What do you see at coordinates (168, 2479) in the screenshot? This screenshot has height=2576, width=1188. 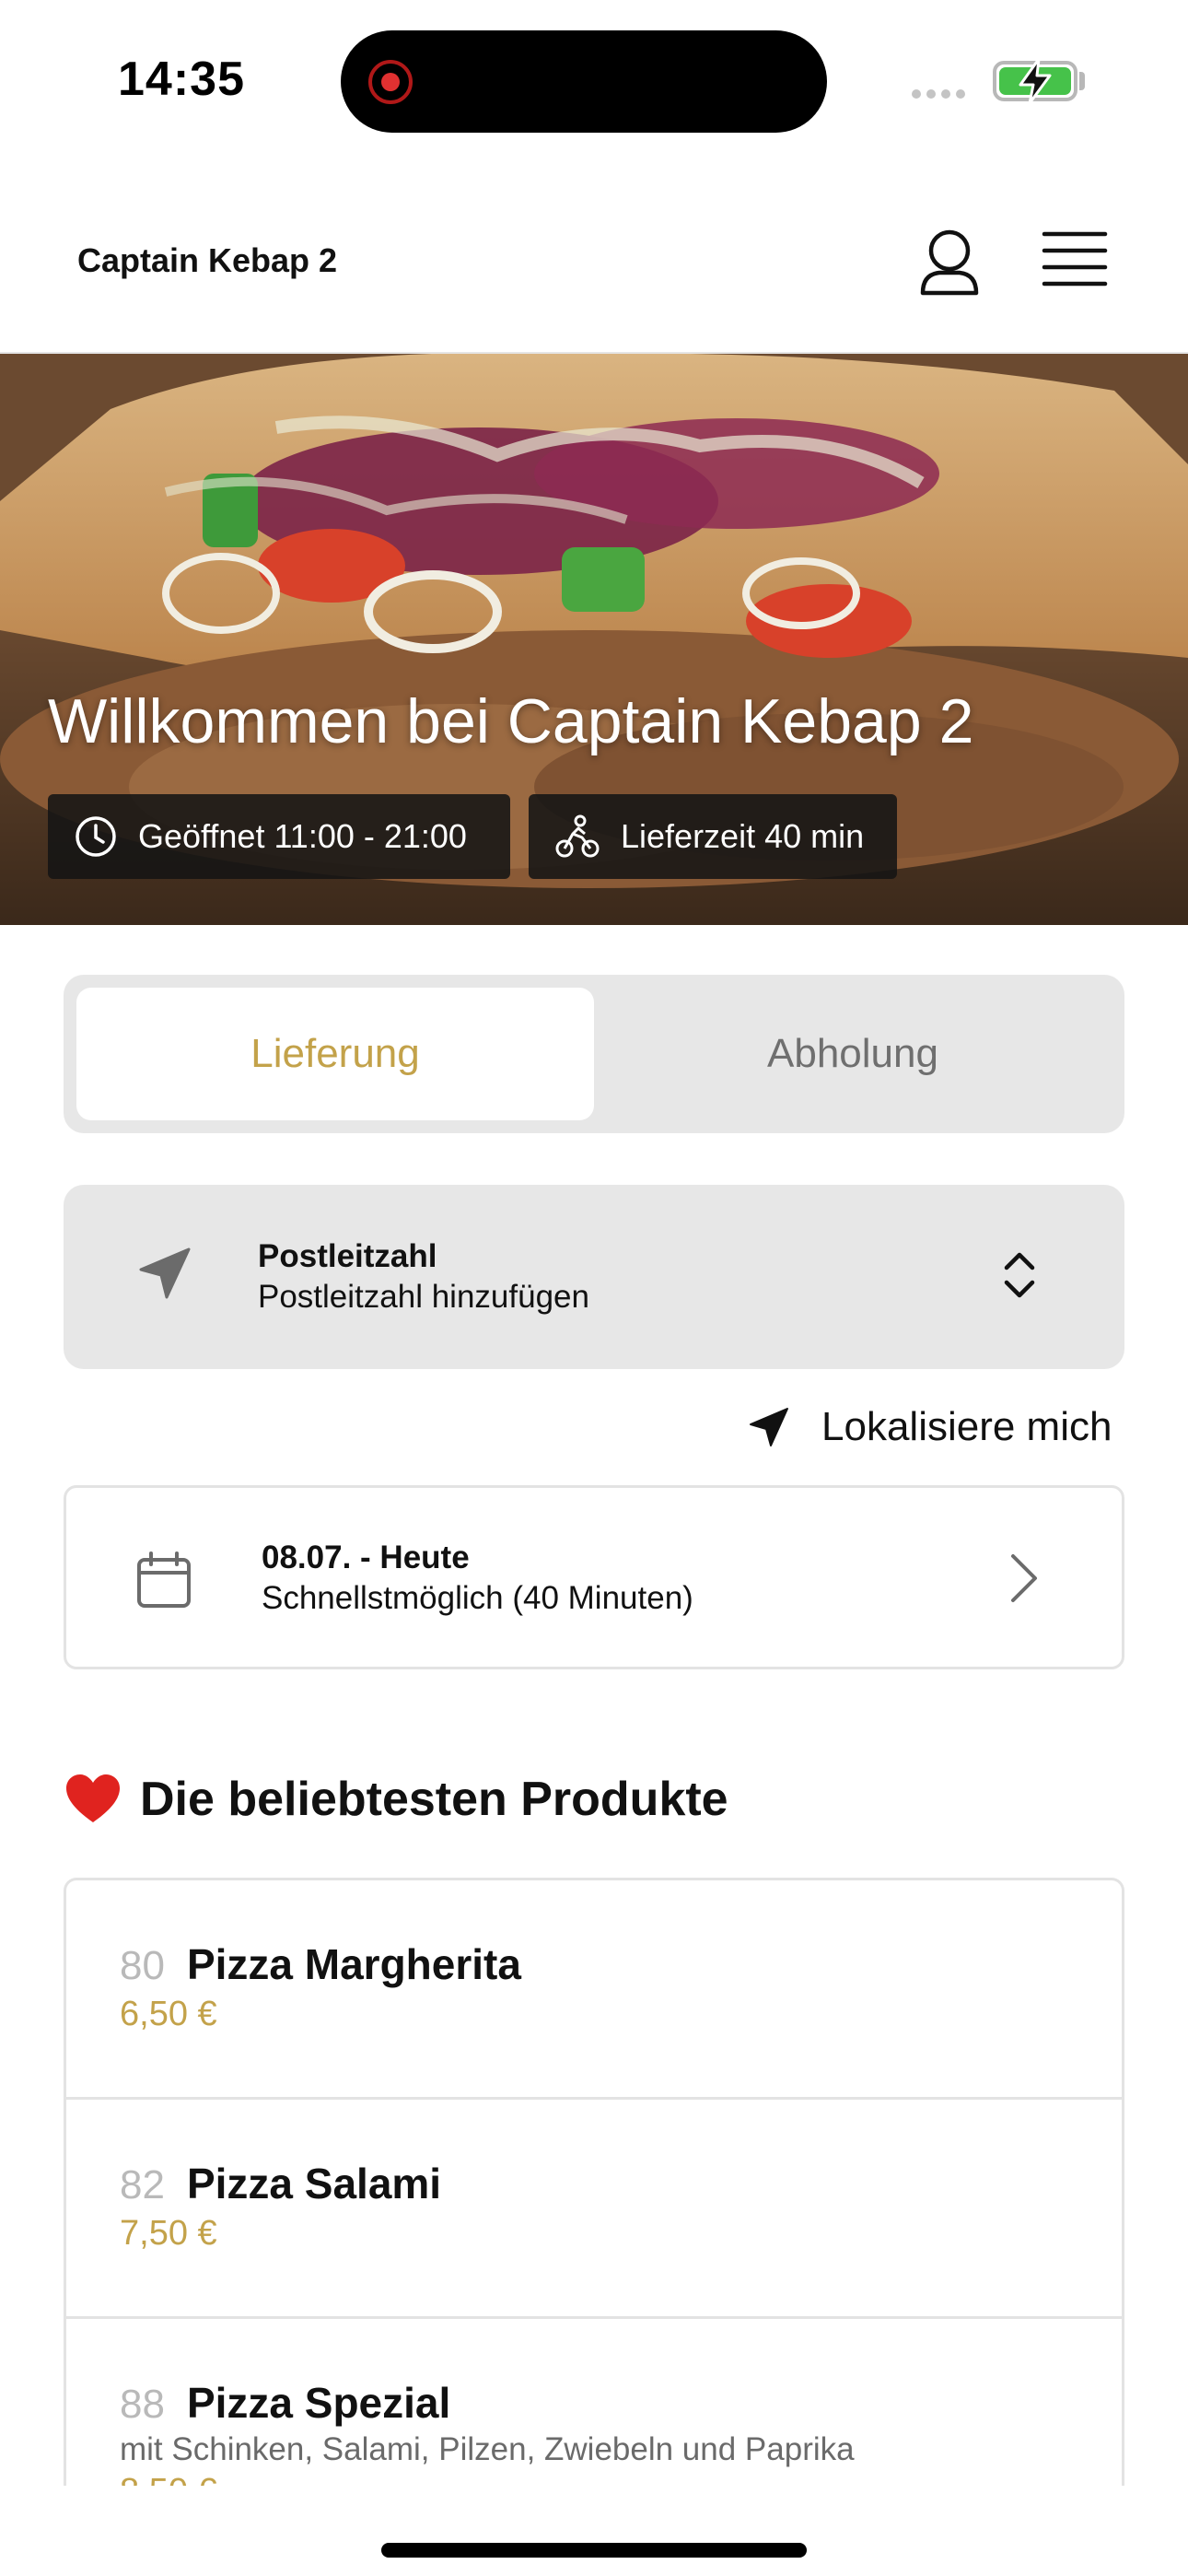 I see `product-price: 8,50 €` at bounding box center [168, 2479].